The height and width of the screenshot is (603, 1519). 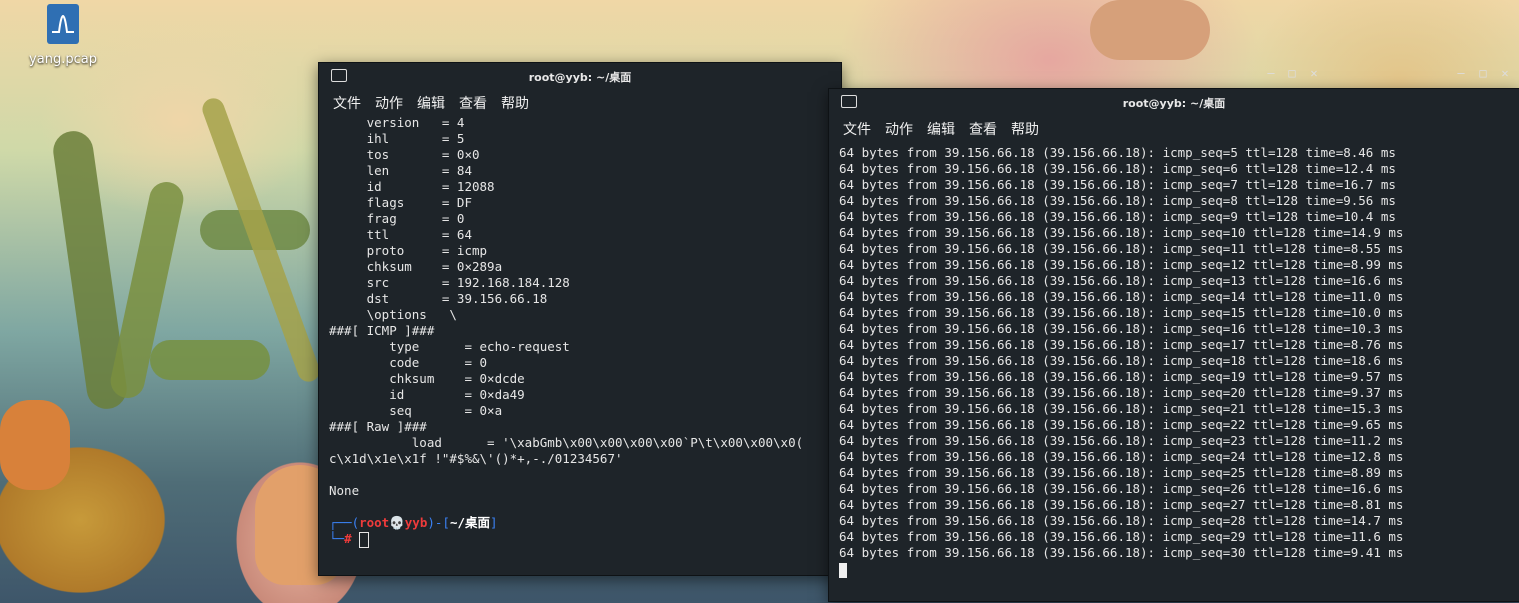 What do you see at coordinates (412, 186) in the screenshot?
I see `terminal-line: id = 12088` at bounding box center [412, 186].